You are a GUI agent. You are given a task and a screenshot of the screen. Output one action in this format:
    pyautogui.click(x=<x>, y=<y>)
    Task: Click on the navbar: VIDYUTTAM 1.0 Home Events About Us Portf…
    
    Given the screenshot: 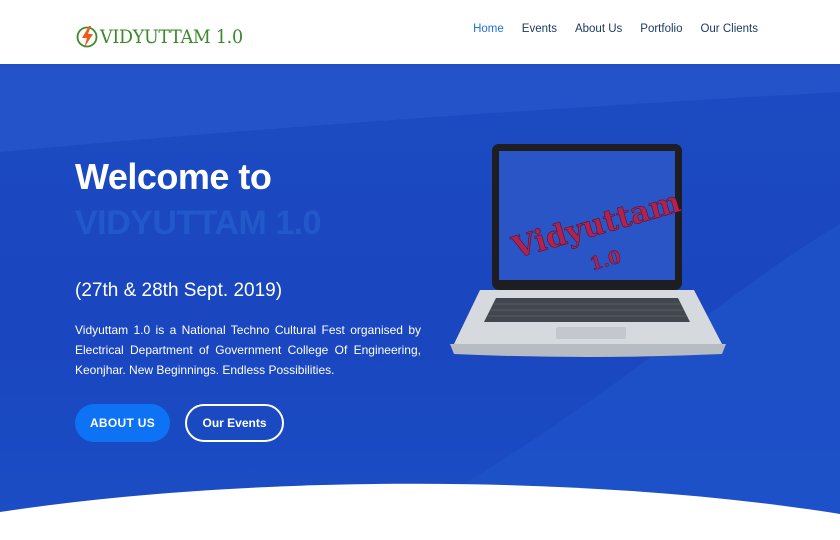 What is the action you would take?
    pyautogui.click(x=420, y=32)
    